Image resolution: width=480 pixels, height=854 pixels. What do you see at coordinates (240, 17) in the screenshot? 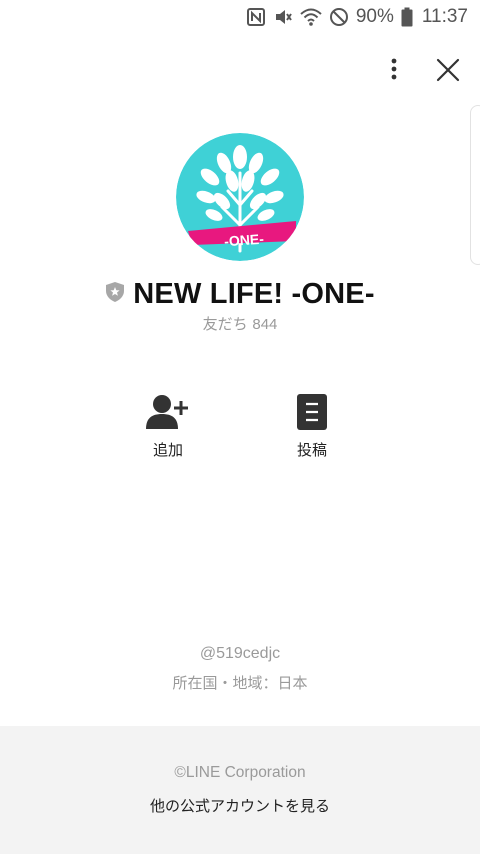
I see `status-bar: 90% 11:37` at bounding box center [240, 17].